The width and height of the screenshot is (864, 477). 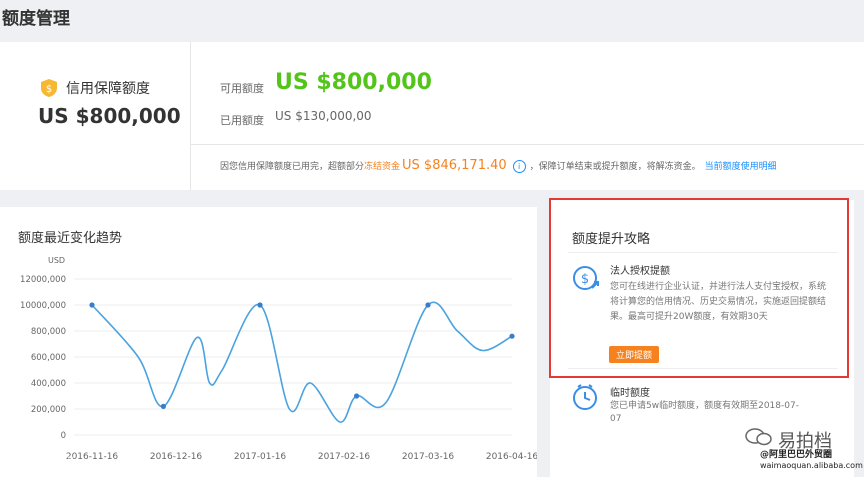 What do you see at coordinates (49, 463) in the screenshot?
I see `watermark-left-text: 大数跨境` at bounding box center [49, 463].